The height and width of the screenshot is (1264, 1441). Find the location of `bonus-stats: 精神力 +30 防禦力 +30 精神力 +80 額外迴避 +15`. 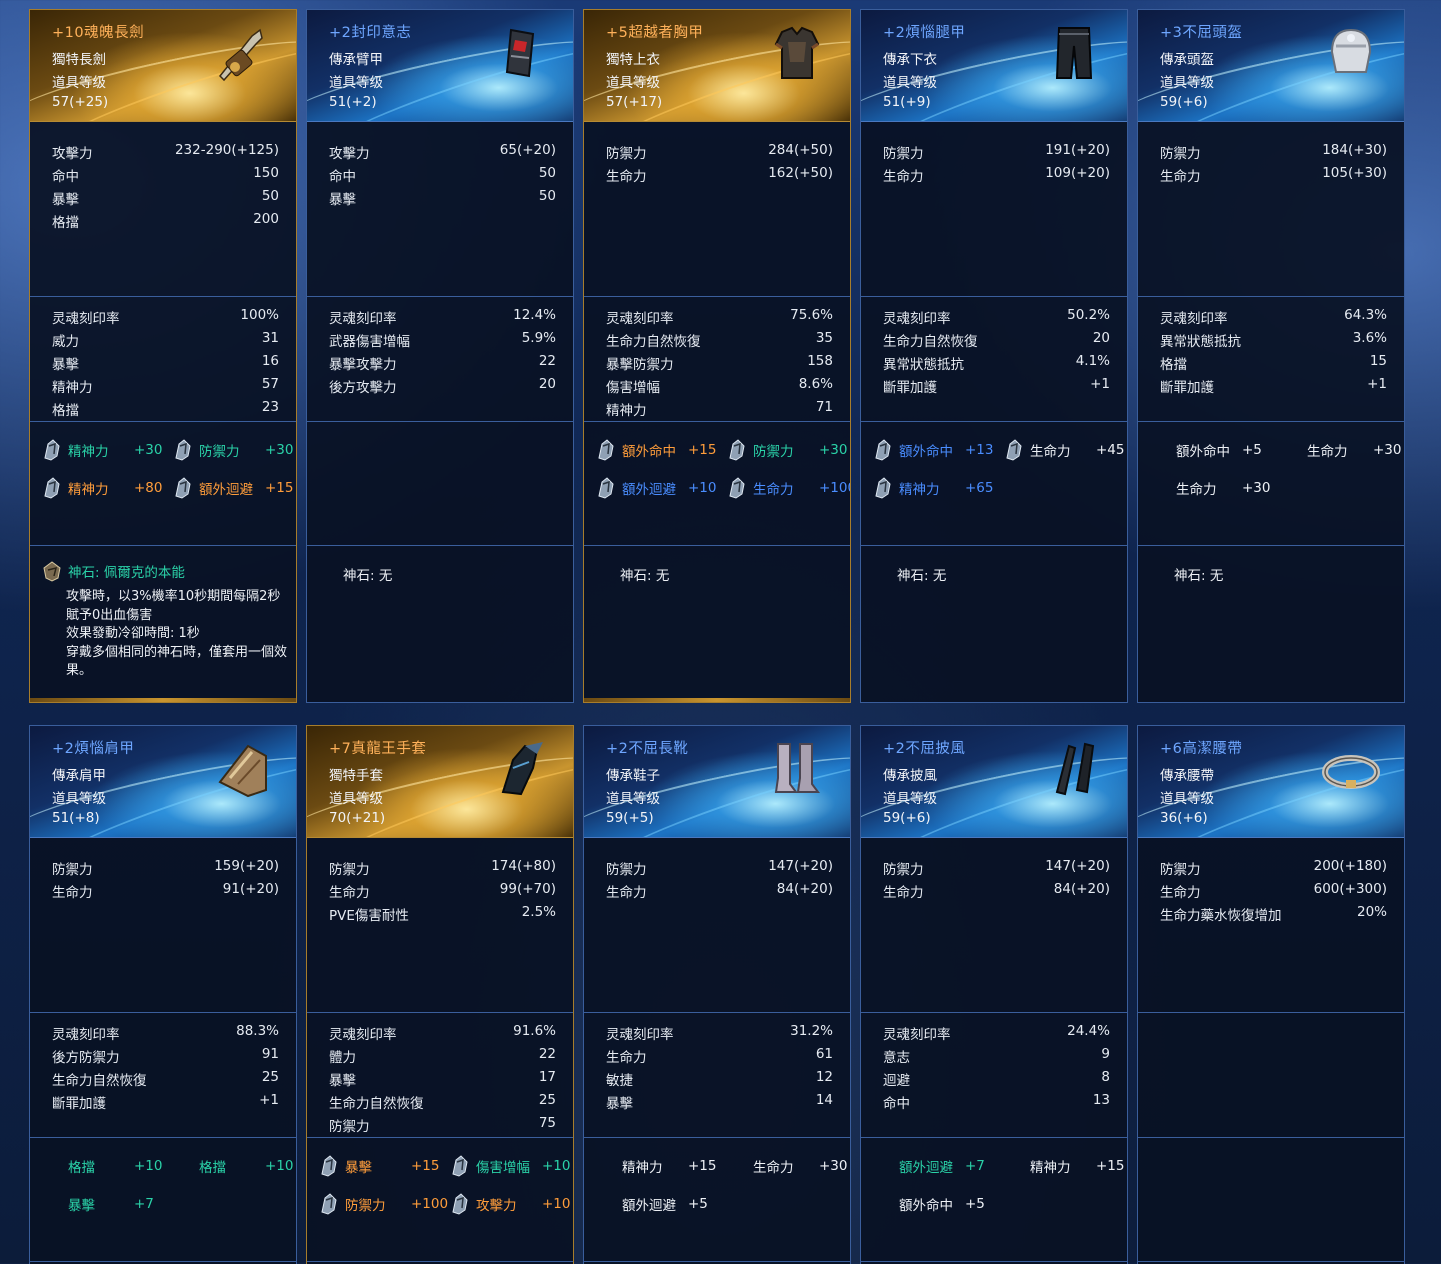

bonus-stats: 精神力 +30 防禦力 +30 精神力 +80 額外迴避 +15 is located at coordinates (163, 484).